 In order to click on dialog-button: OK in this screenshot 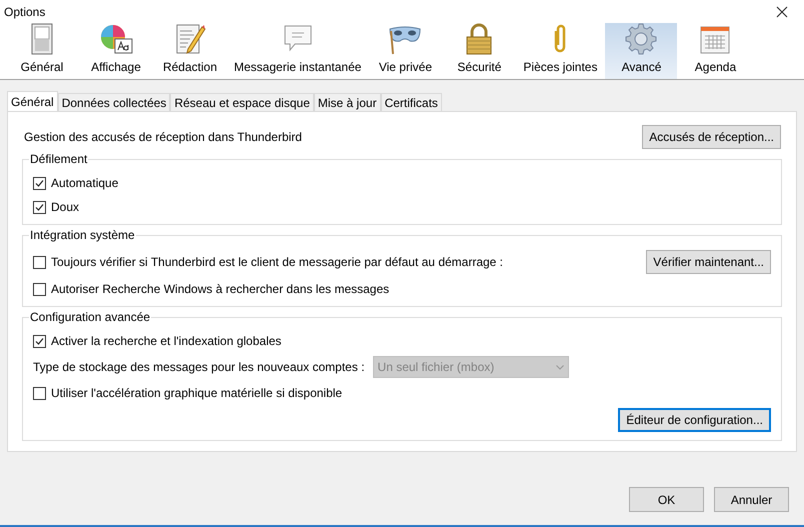, I will do `click(666, 499)`.